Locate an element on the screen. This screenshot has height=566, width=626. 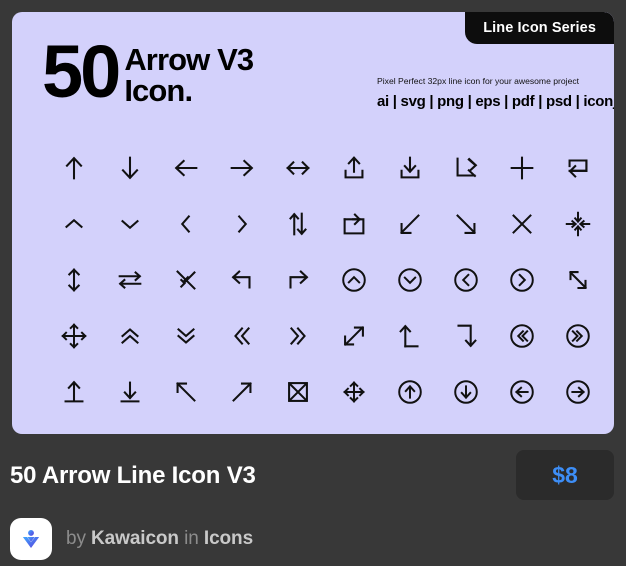
avatar is located at coordinates (31, 539).